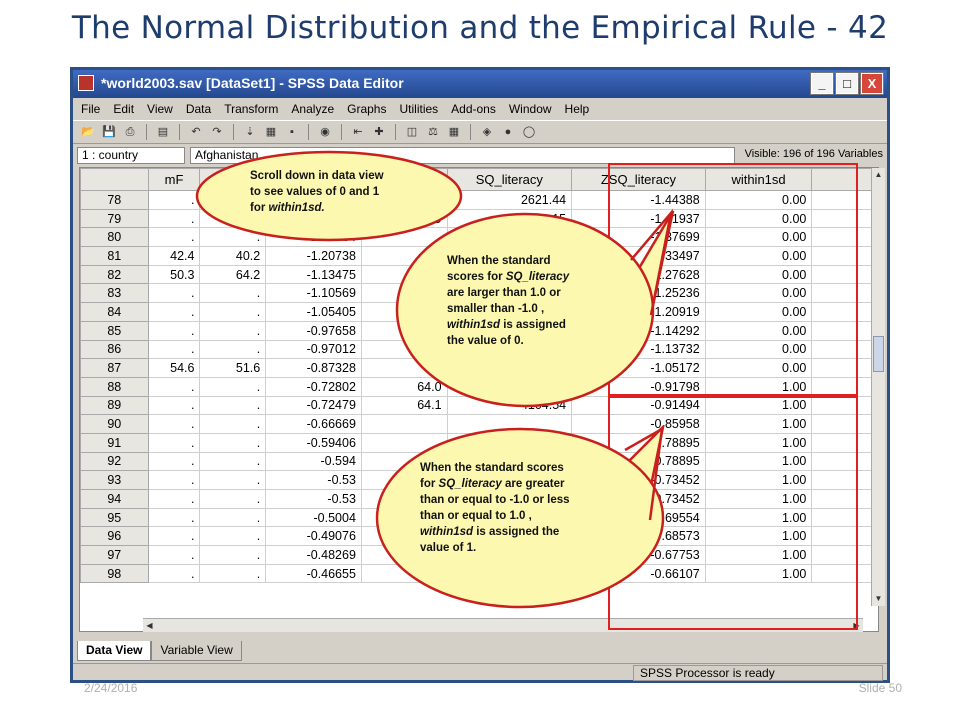 This screenshot has width=960, height=720. Describe the element at coordinates (358, 132) in the screenshot. I see `insert-cases-icon: ⇤` at that location.